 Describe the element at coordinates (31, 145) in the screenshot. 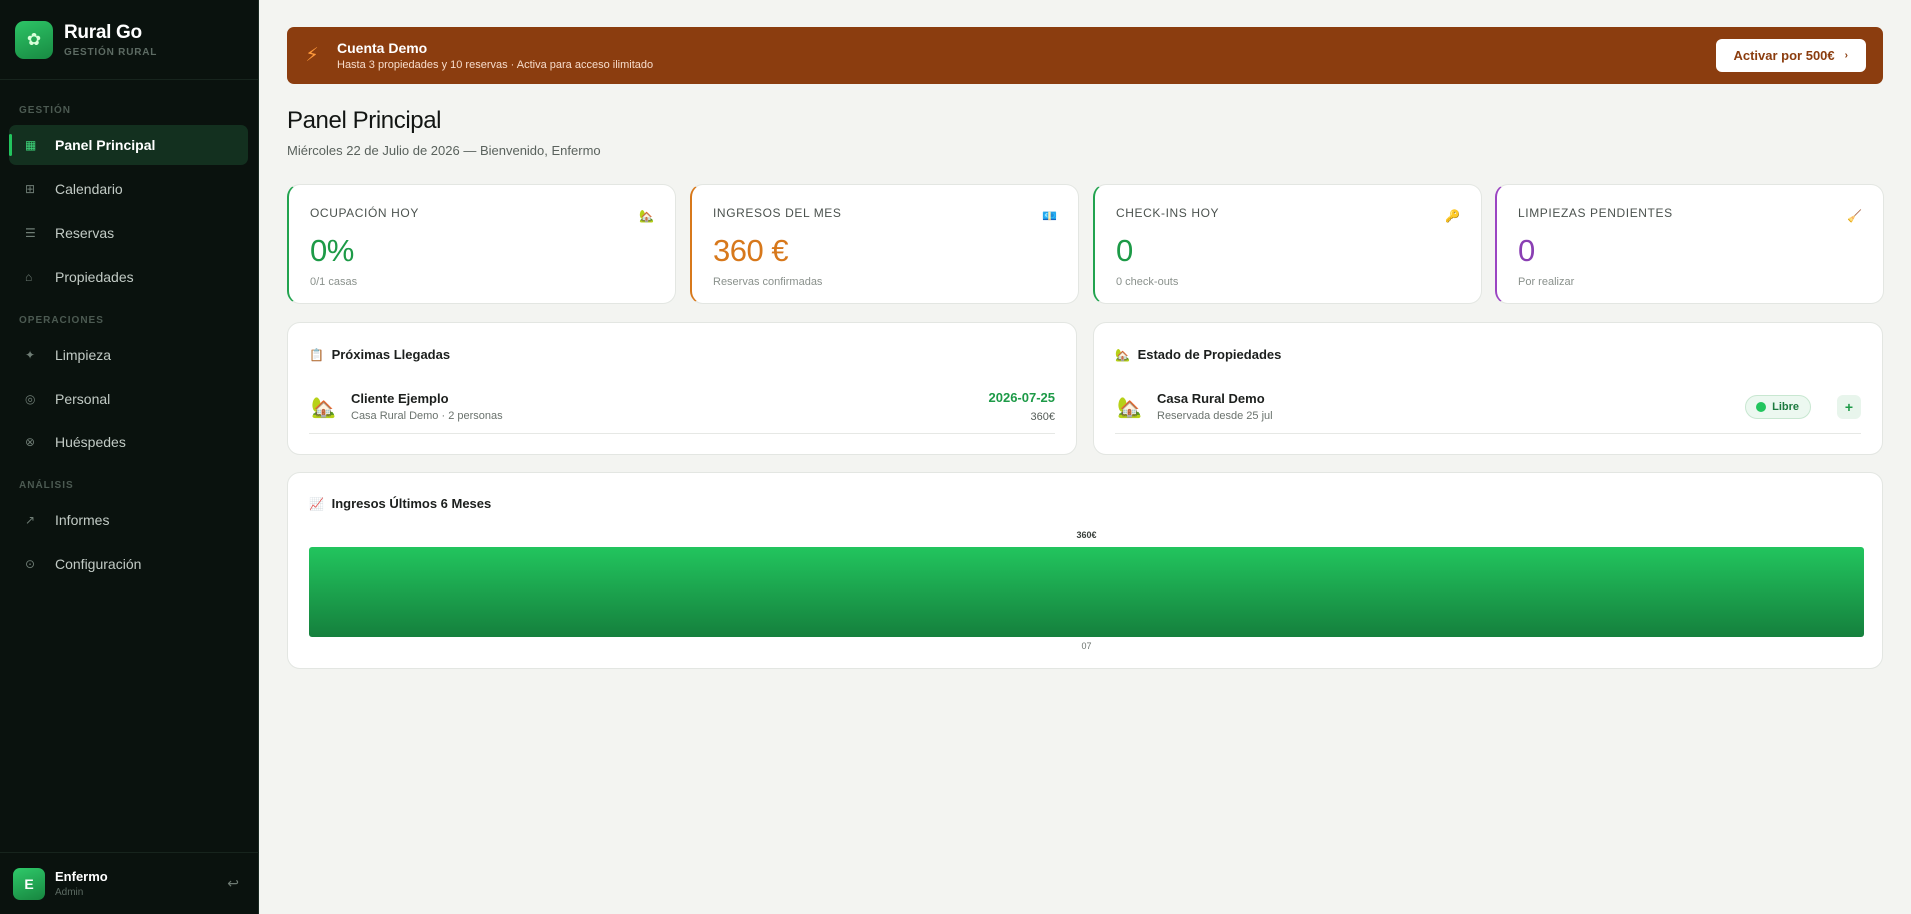

I see `grid-icon: ▦` at that location.